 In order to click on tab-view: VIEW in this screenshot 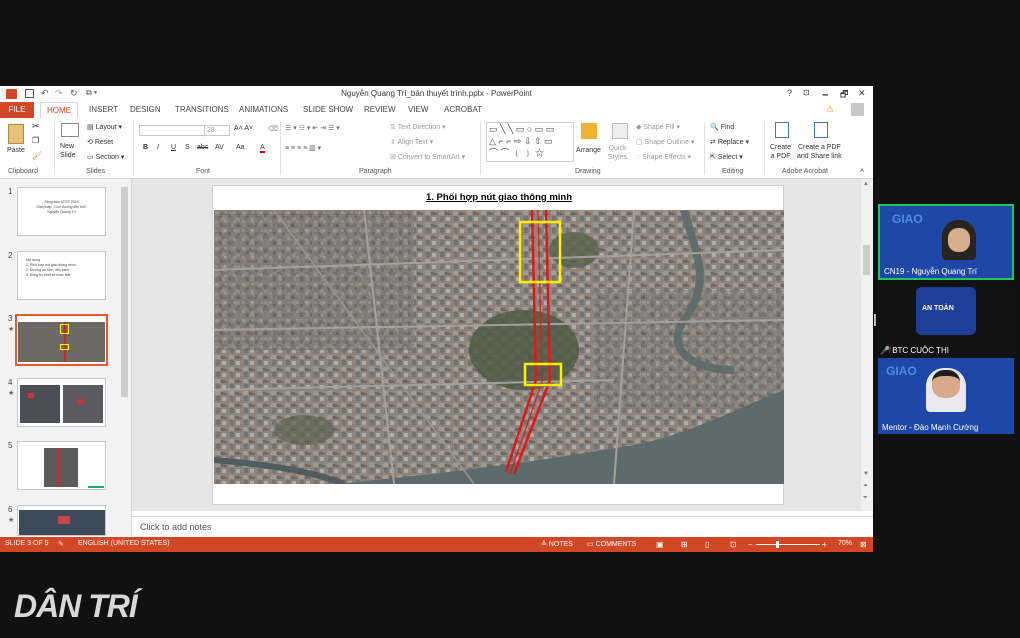, I will do `click(418, 109)`.